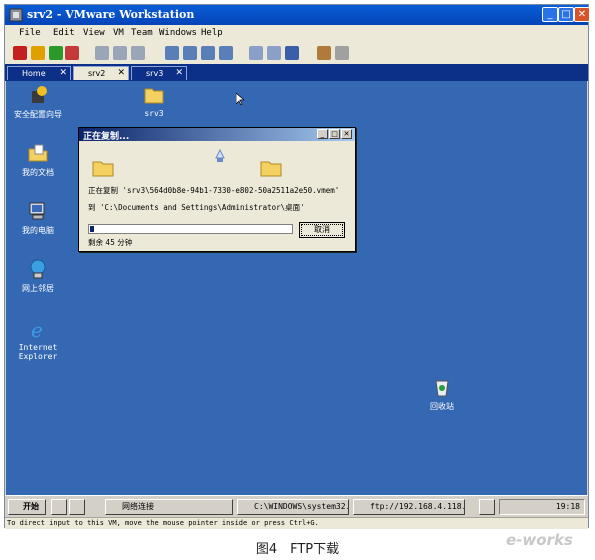 The image size is (595, 560). Describe the element at coordinates (226, 53) in the screenshot. I see `unity-icon` at that location.